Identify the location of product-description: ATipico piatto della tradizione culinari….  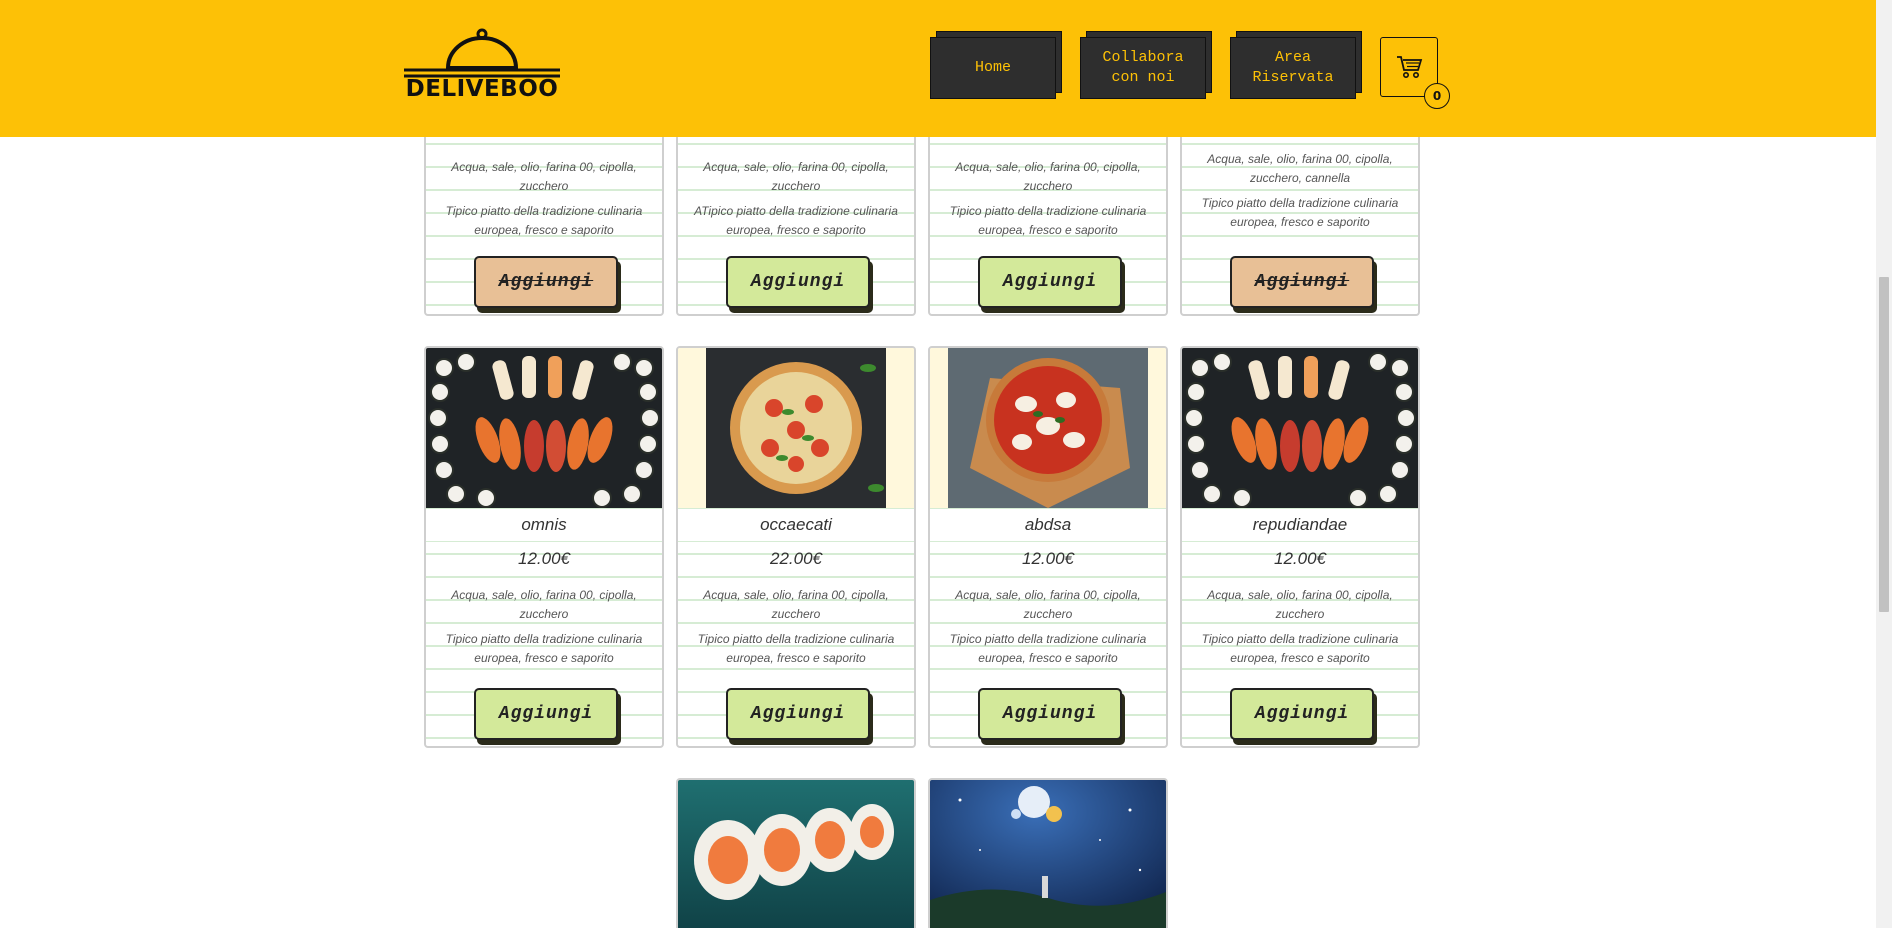
(796, 220).